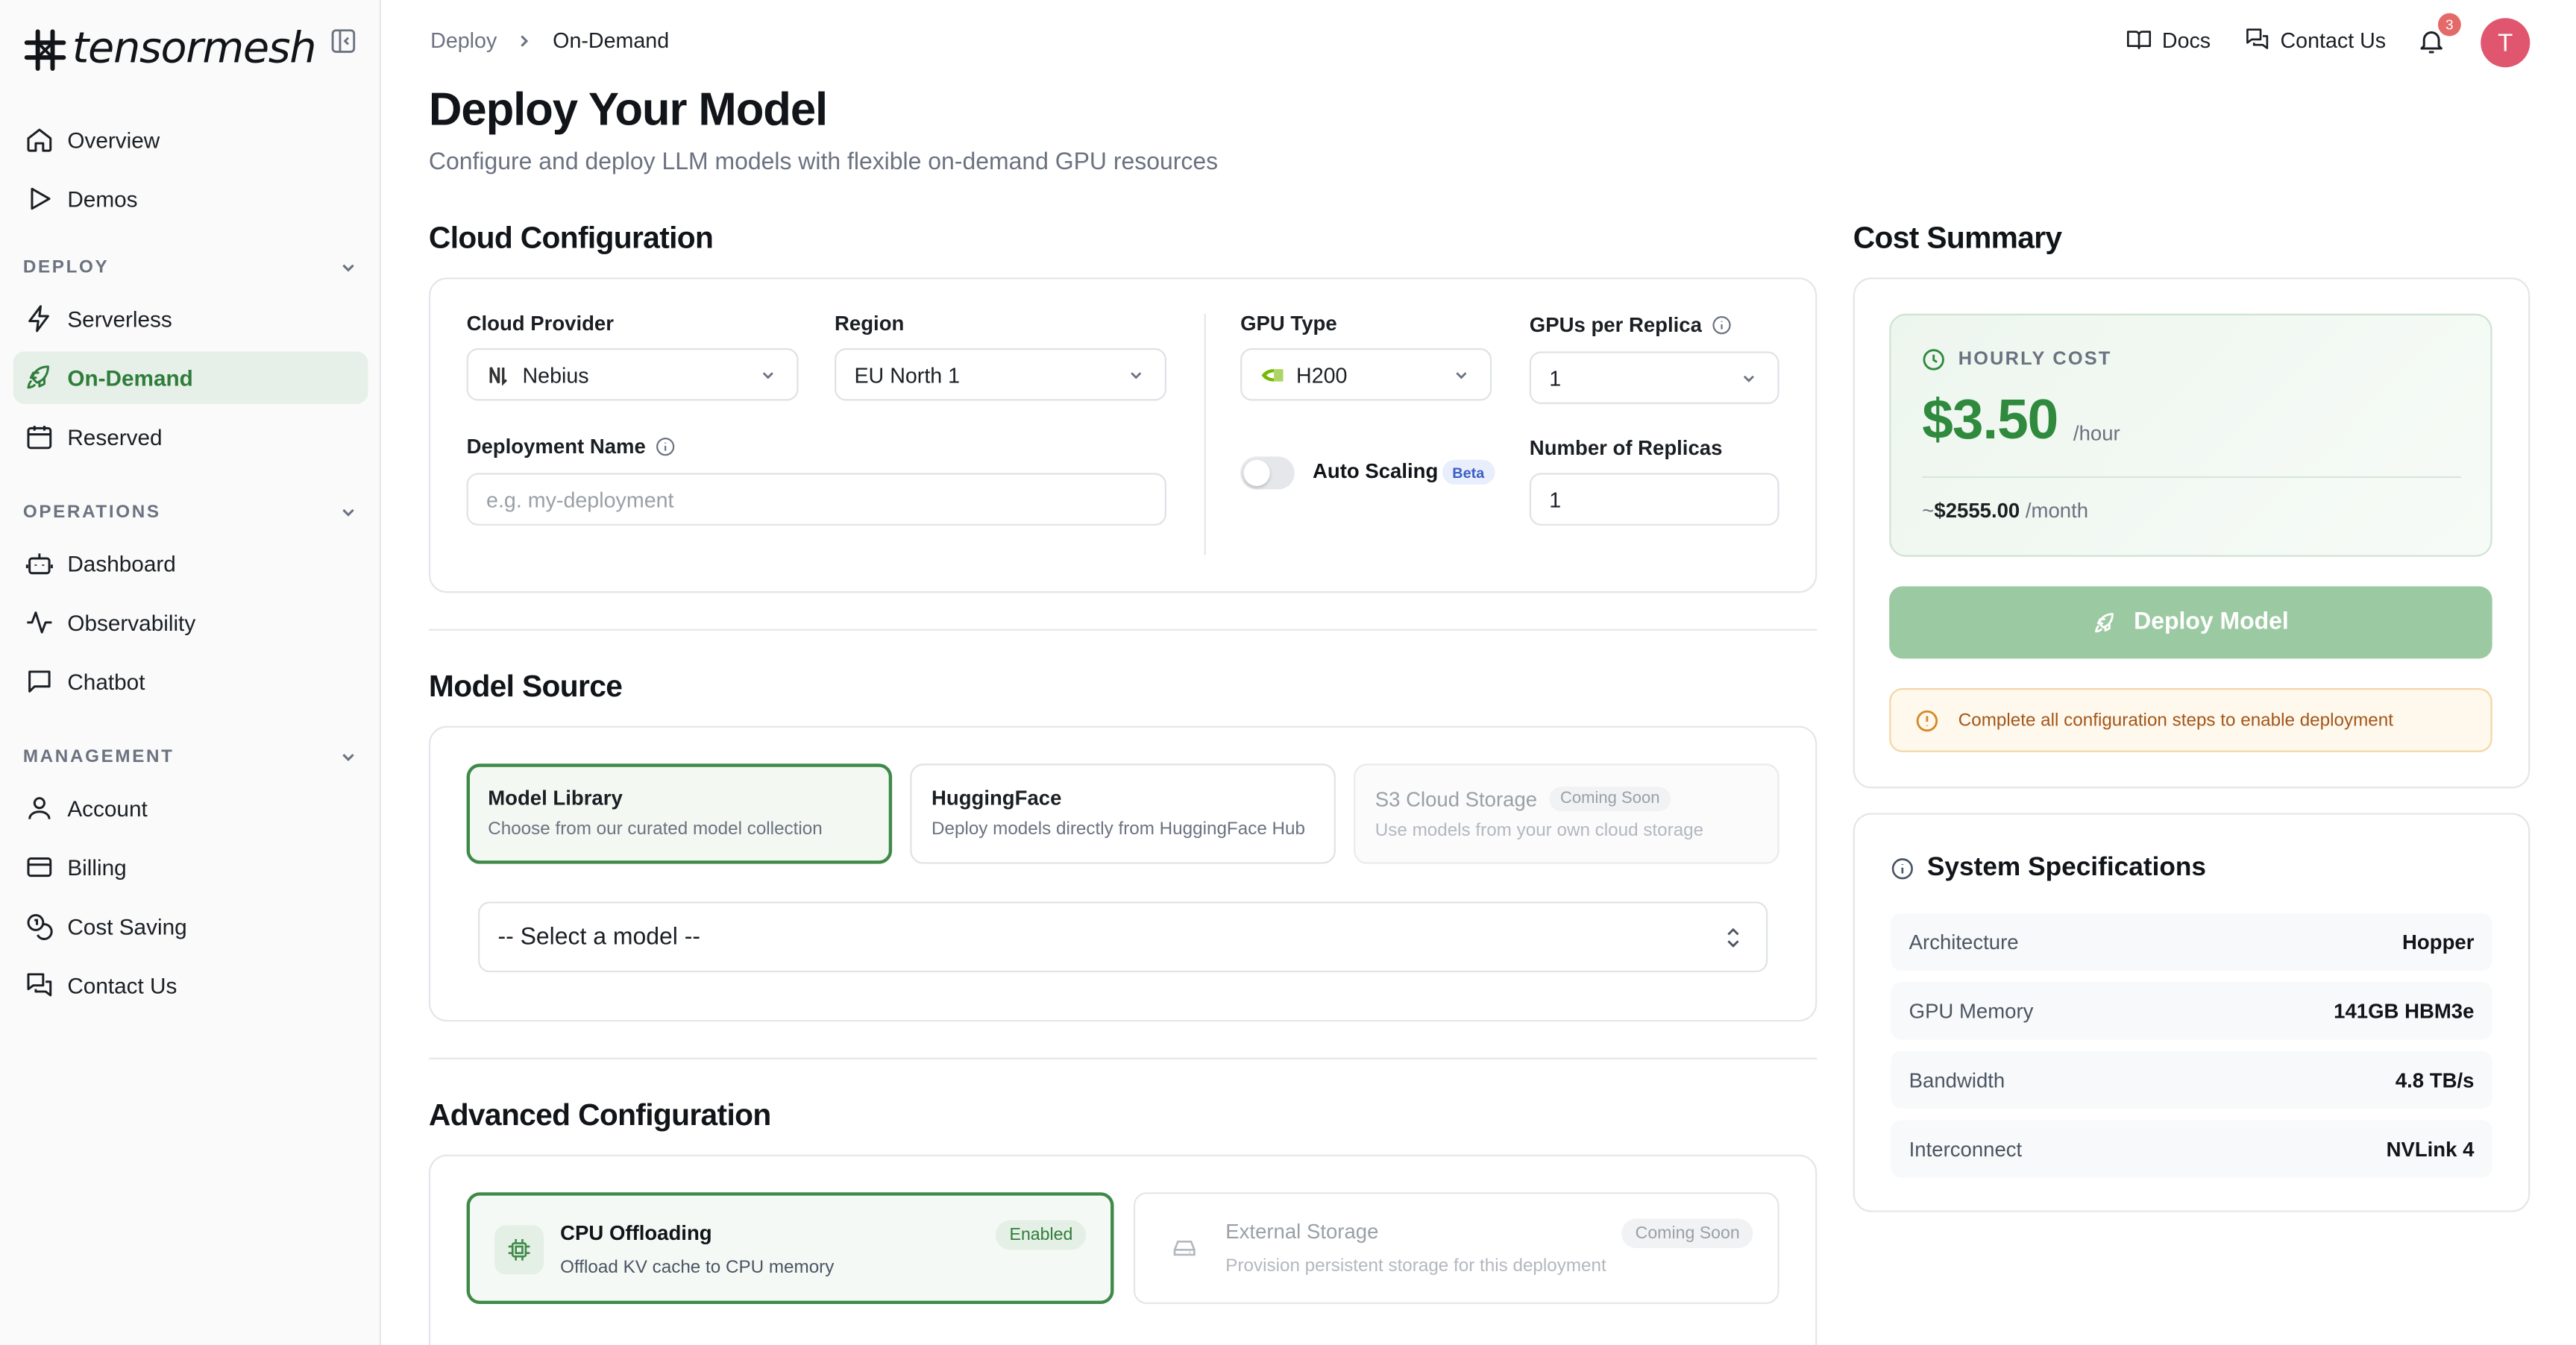  What do you see at coordinates (2192, 1149) in the screenshot?
I see `spec-row-interconnect: Interconnect NVLink 4` at bounding box center [2192, 1149].